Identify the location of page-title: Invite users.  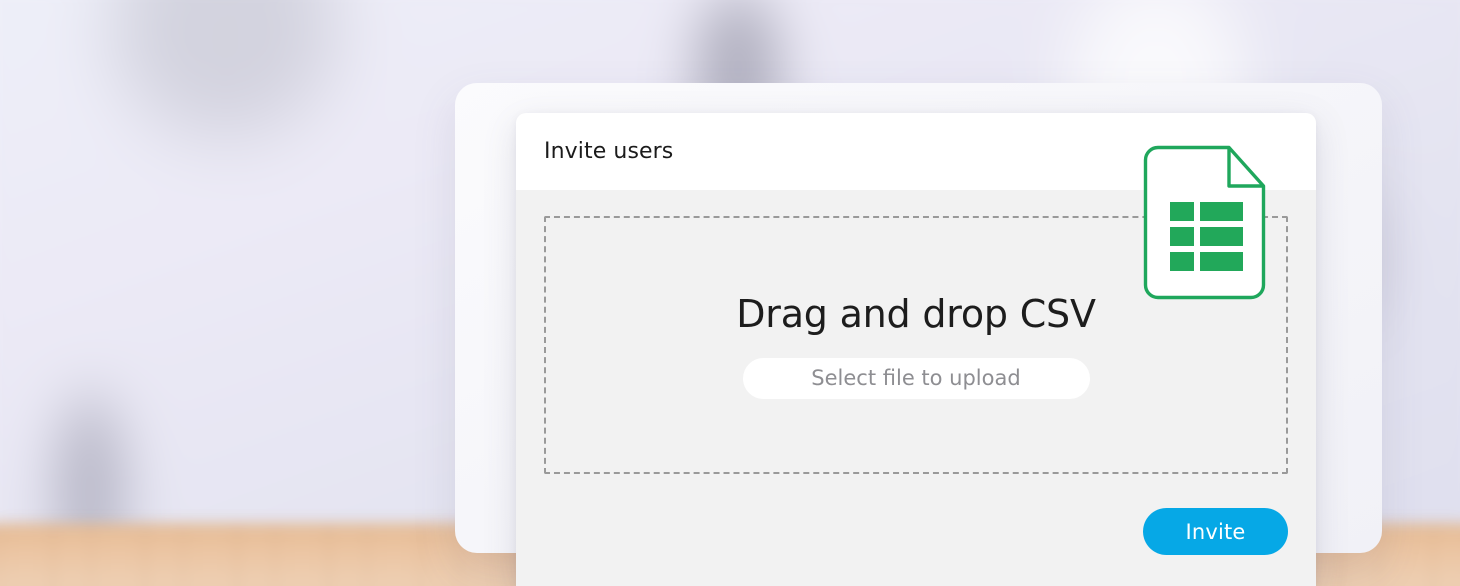
(609, 151).